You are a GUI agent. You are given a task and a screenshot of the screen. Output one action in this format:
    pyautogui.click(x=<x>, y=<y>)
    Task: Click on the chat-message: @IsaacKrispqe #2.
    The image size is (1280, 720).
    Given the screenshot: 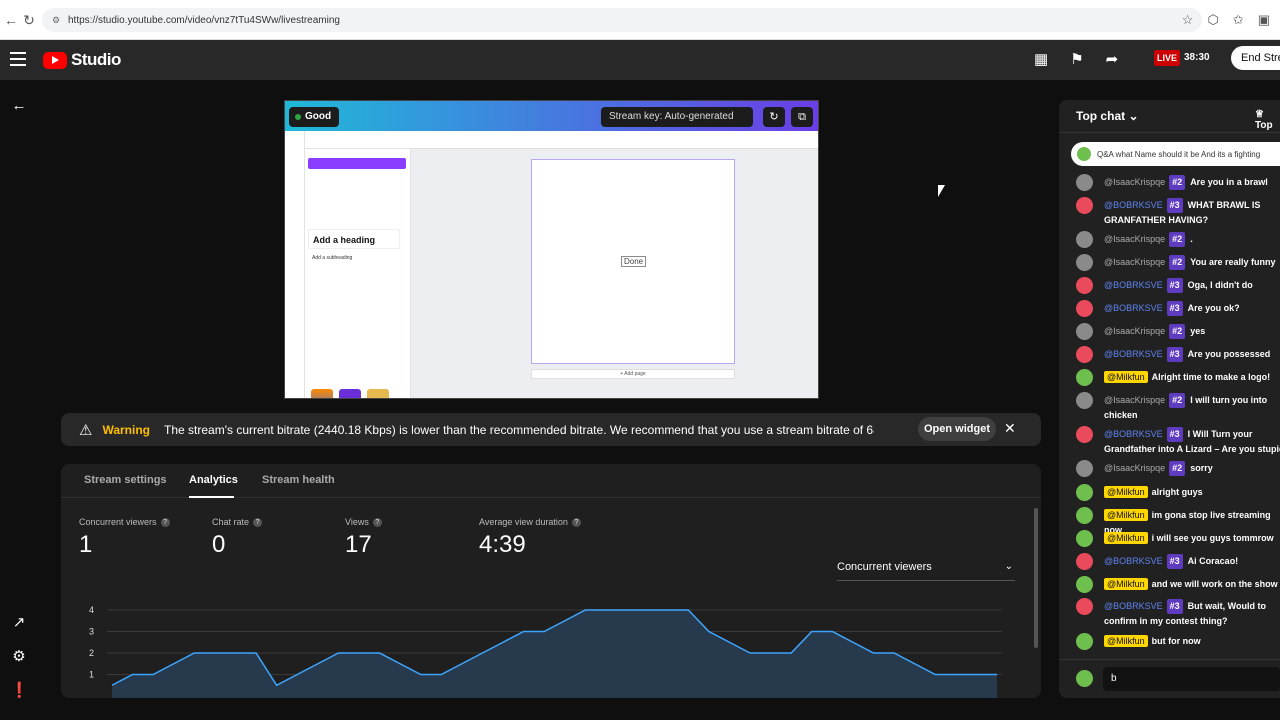 What is the action you would take?
    pyautogui.click(x=1178, y=239)
    